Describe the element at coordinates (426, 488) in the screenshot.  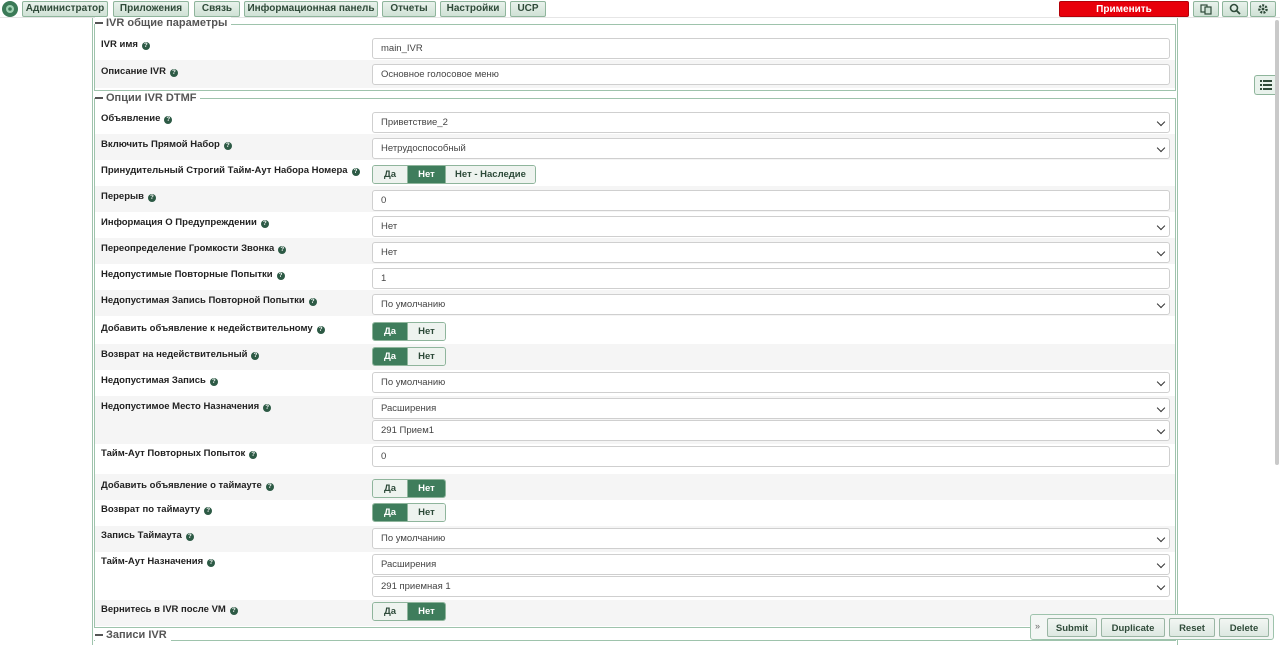
I see `append-timeout-no: Нет` at that location.